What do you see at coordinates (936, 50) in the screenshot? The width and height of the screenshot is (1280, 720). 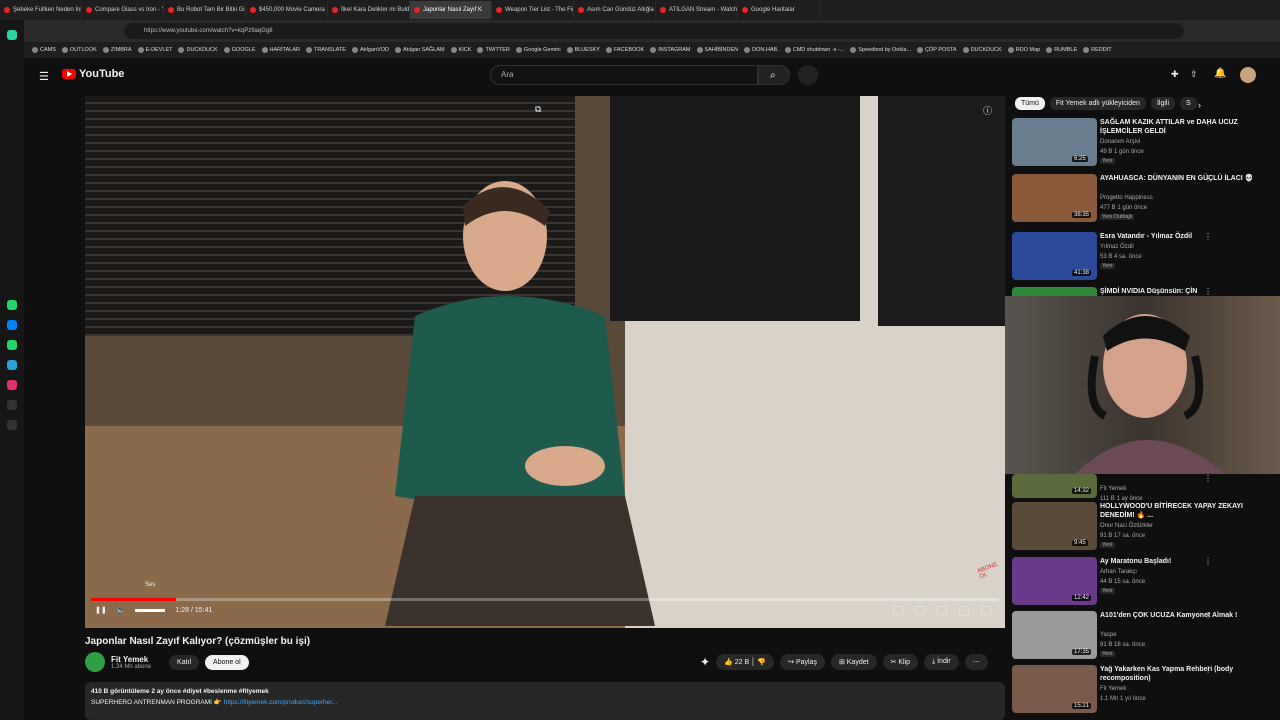 I see `bookmark-item: ÇÖP POSTA` at bounding box center [936, 50].